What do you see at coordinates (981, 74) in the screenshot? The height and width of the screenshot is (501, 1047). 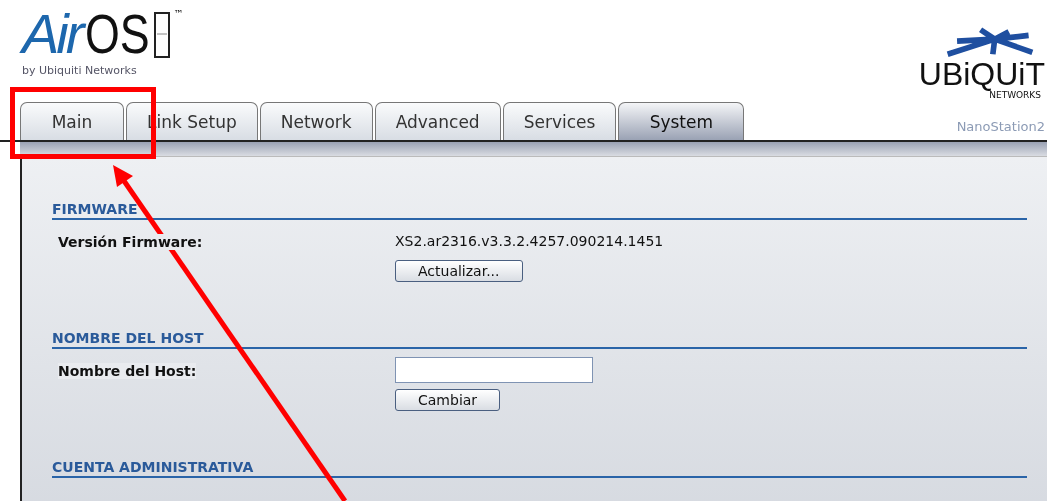 I see `brand-text: UBiQUiT` at bounding box center [981, 74].